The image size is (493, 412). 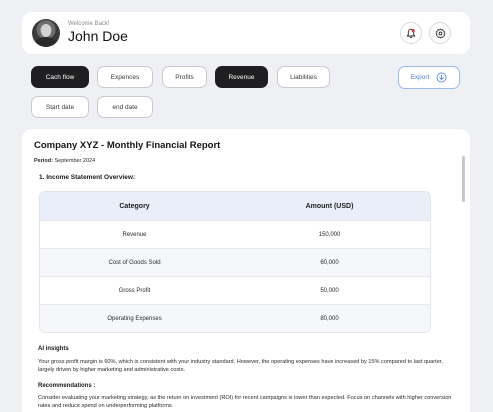 I want to click on header-amount: Amount (USD), so click(x=329, y=206).